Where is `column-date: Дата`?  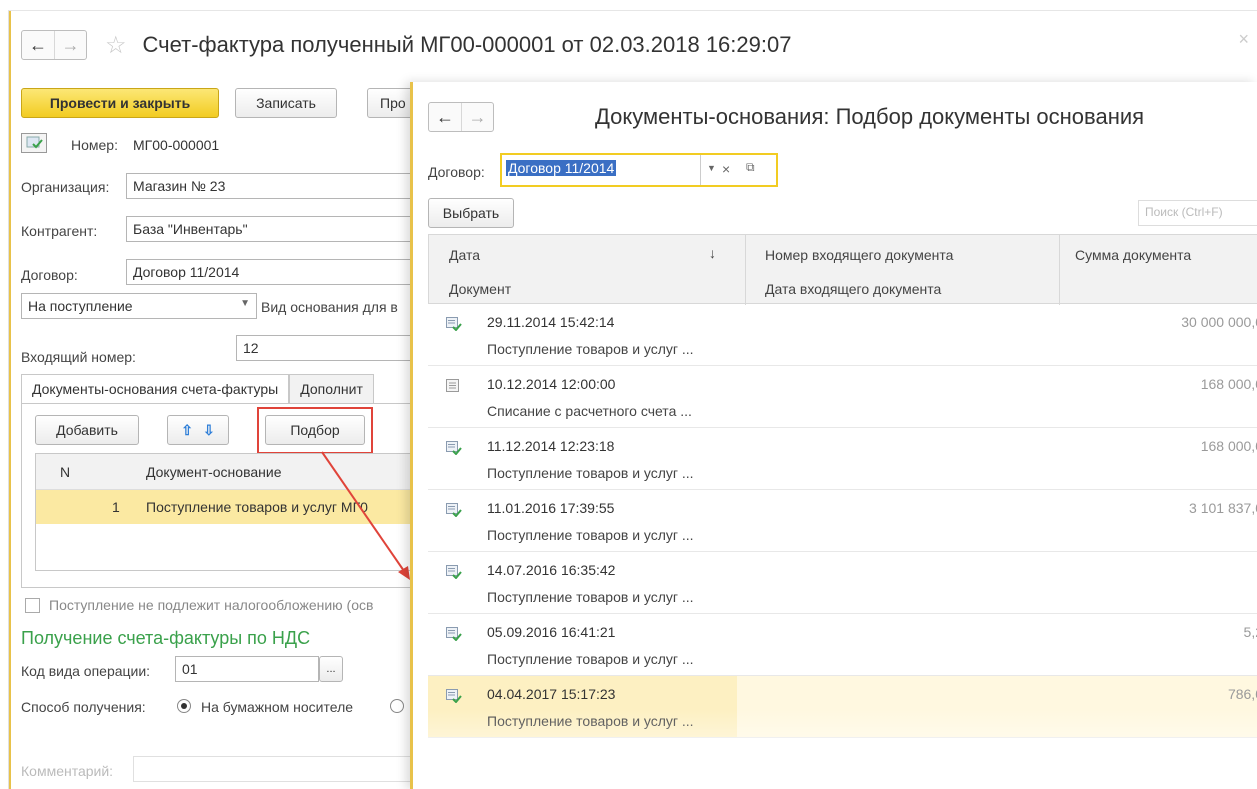
column-date: Дата is located at coordinates (464, 255).